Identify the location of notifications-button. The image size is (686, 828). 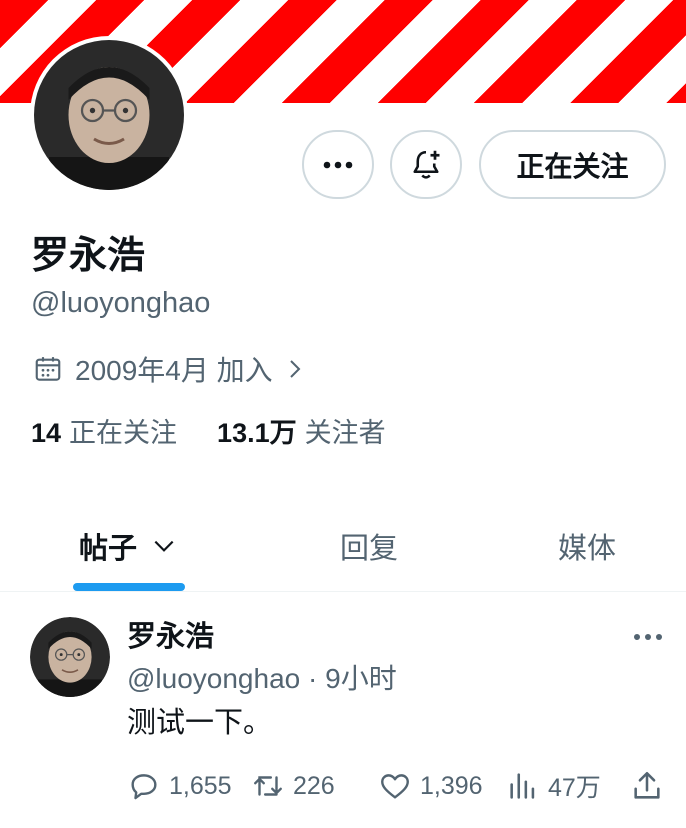
(426, 164).